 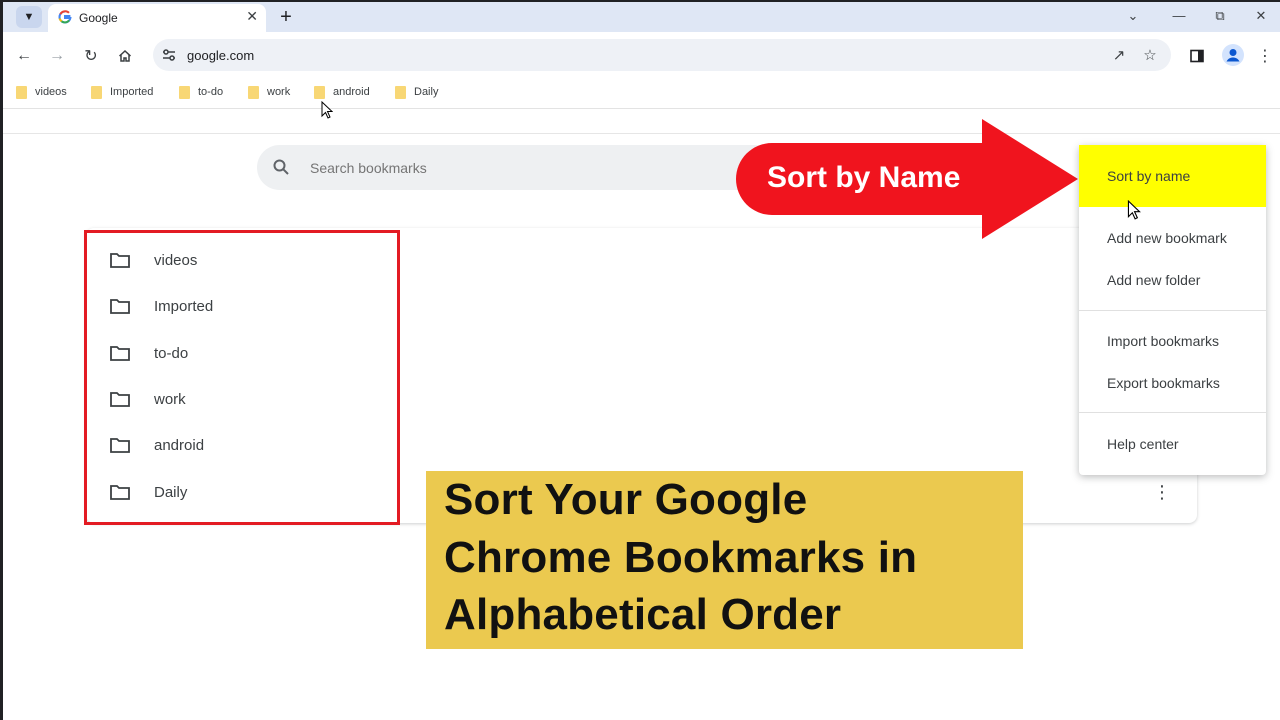 I want to click on plus-icon: +, so click(x=286, y=16).